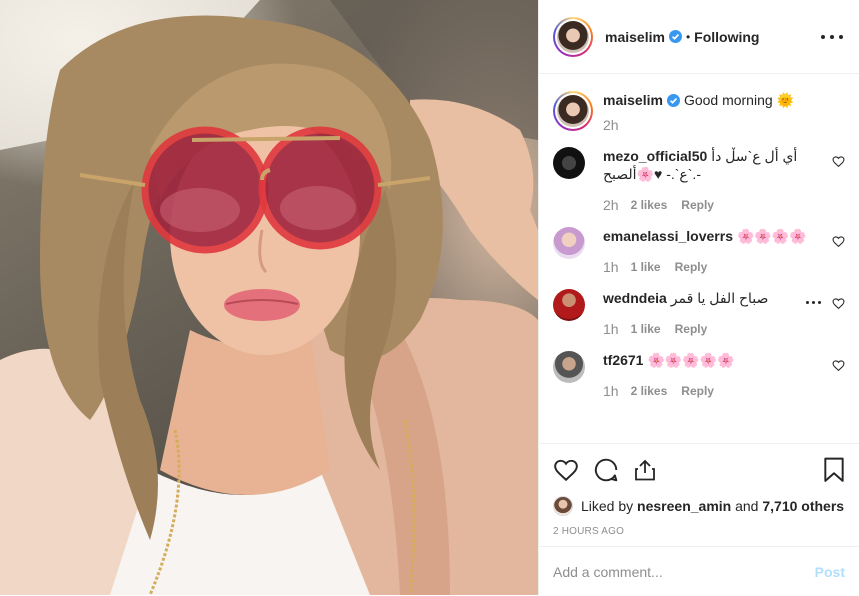 This screenshot has width=859, height=596. I want to click on bookmark-icon, so click(834, 470).